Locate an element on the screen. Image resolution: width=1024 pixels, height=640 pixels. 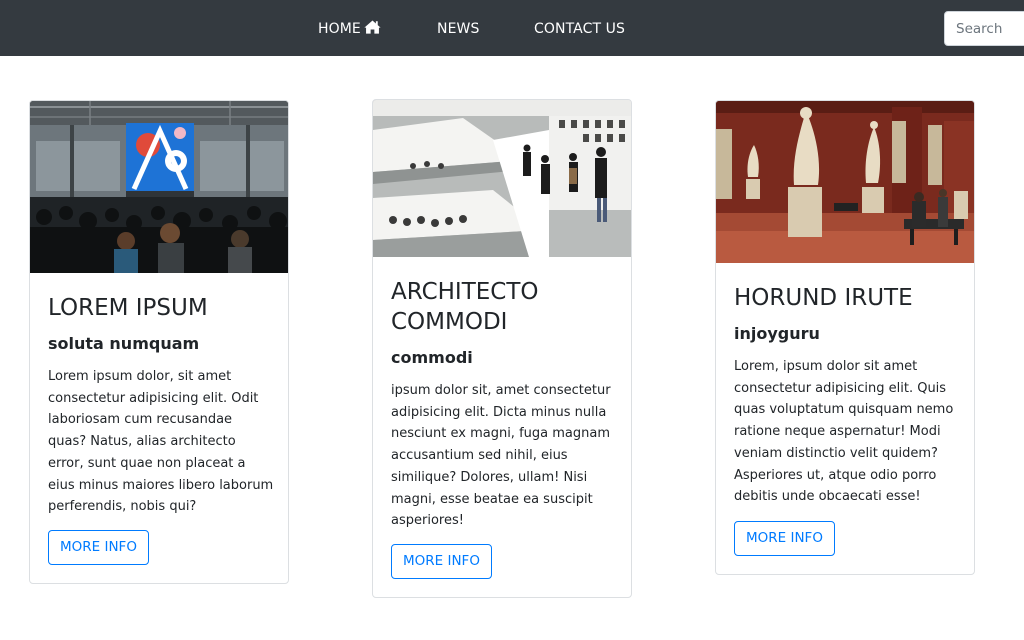
top-navbar: HOME NEWS CONTACT US is located at coordinates (512, 28).